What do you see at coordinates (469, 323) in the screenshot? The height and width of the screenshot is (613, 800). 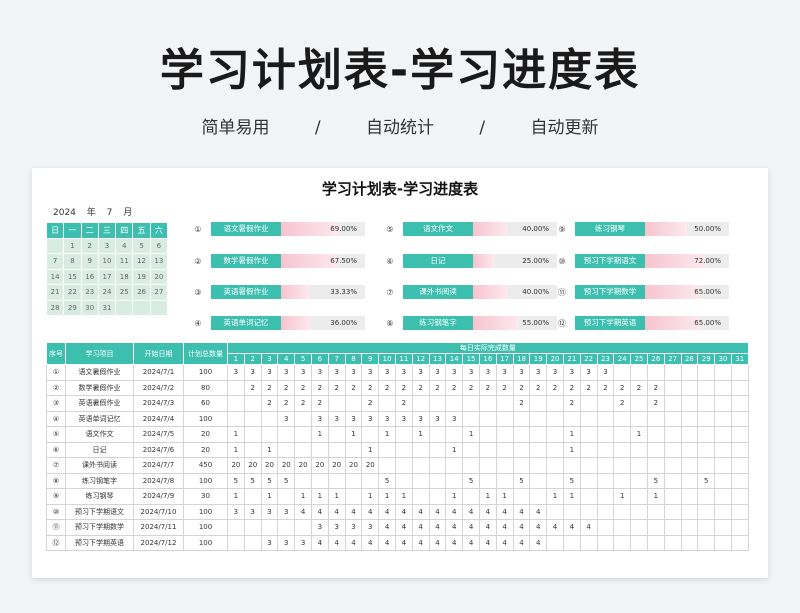 I see `progress-item: ⑧ 练习钢笔字 55.00%` at bounding box center [469, 323].